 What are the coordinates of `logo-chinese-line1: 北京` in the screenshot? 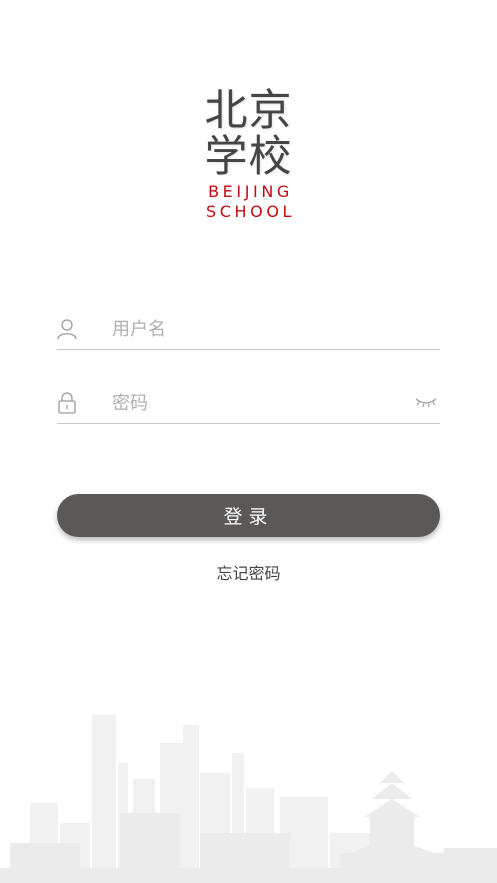 It's located at (248, 111).